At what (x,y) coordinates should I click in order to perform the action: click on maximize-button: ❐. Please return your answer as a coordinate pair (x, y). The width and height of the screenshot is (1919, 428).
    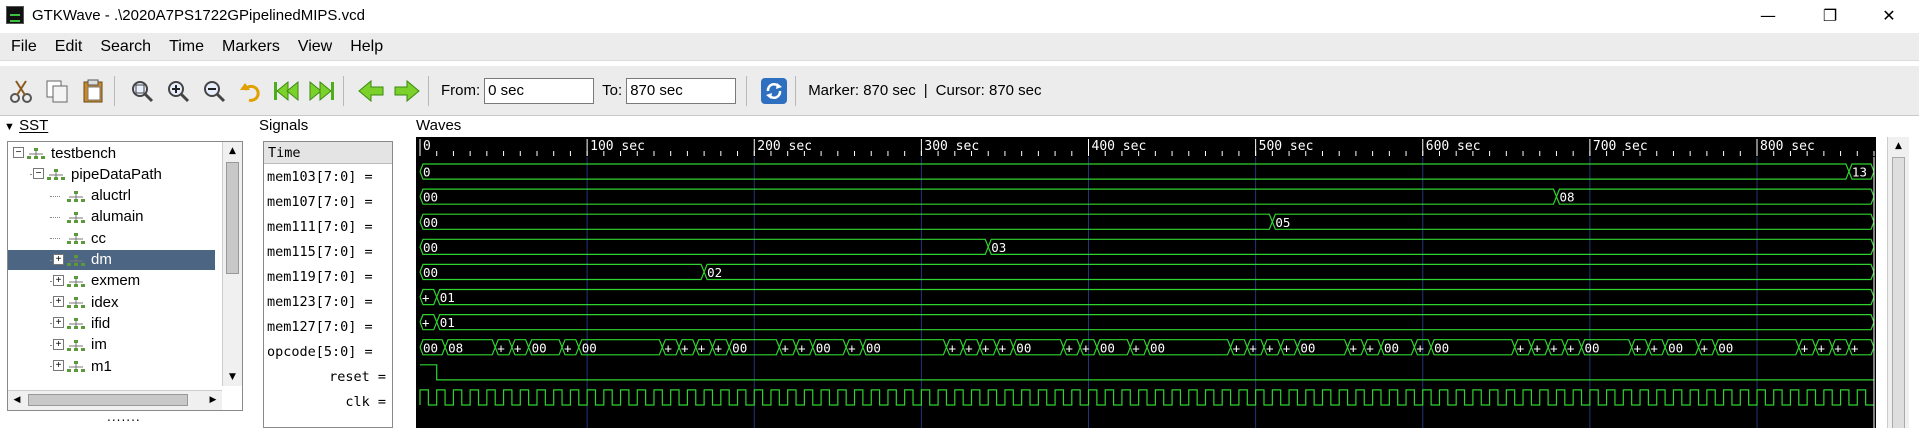
    Looking at the image, I should click on (1830, 15).